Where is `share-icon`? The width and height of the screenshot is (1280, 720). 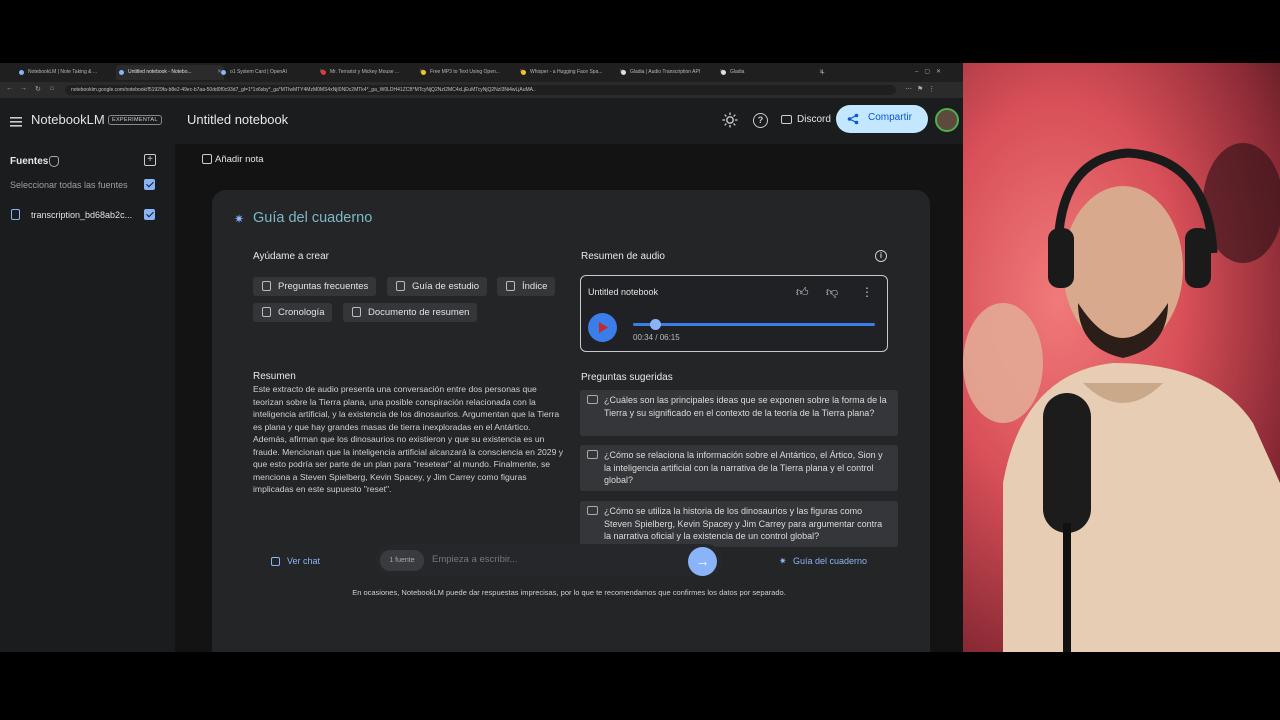
share-icon is located at coordinates (853, 119).